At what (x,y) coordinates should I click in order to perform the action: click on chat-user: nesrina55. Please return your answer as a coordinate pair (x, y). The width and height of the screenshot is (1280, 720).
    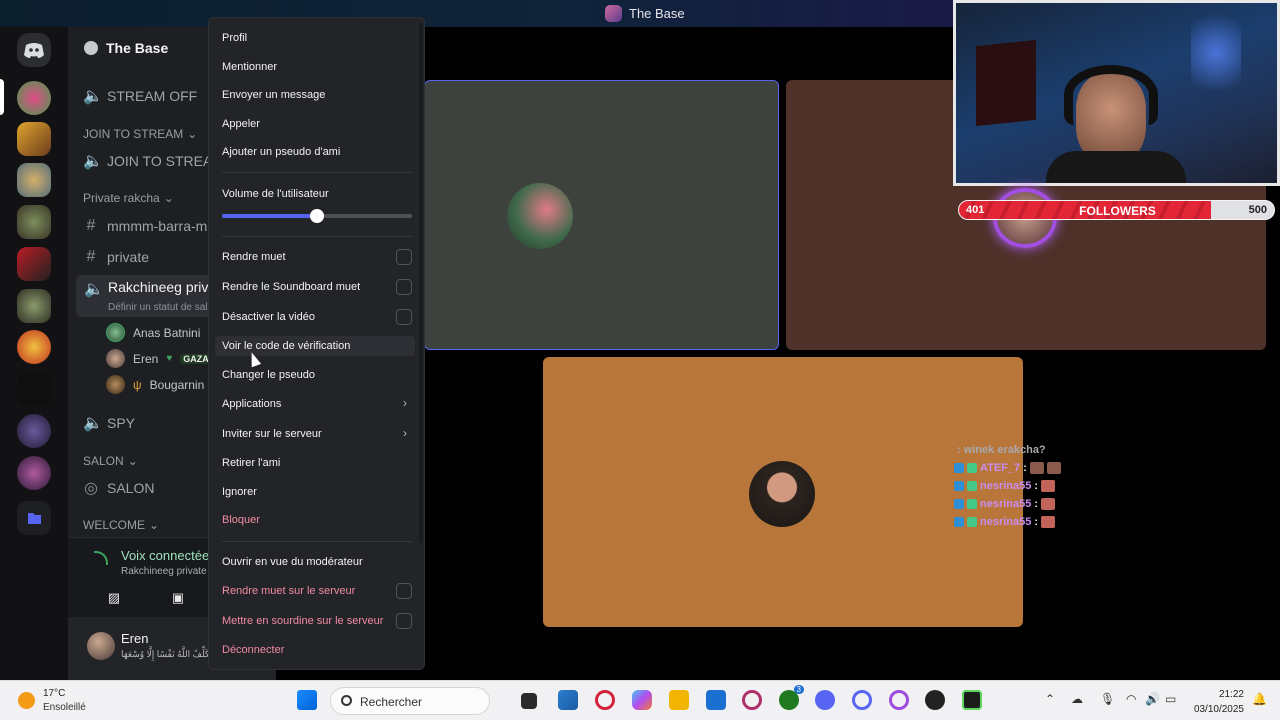
    Looking at the image, I should click on (1006, 486).